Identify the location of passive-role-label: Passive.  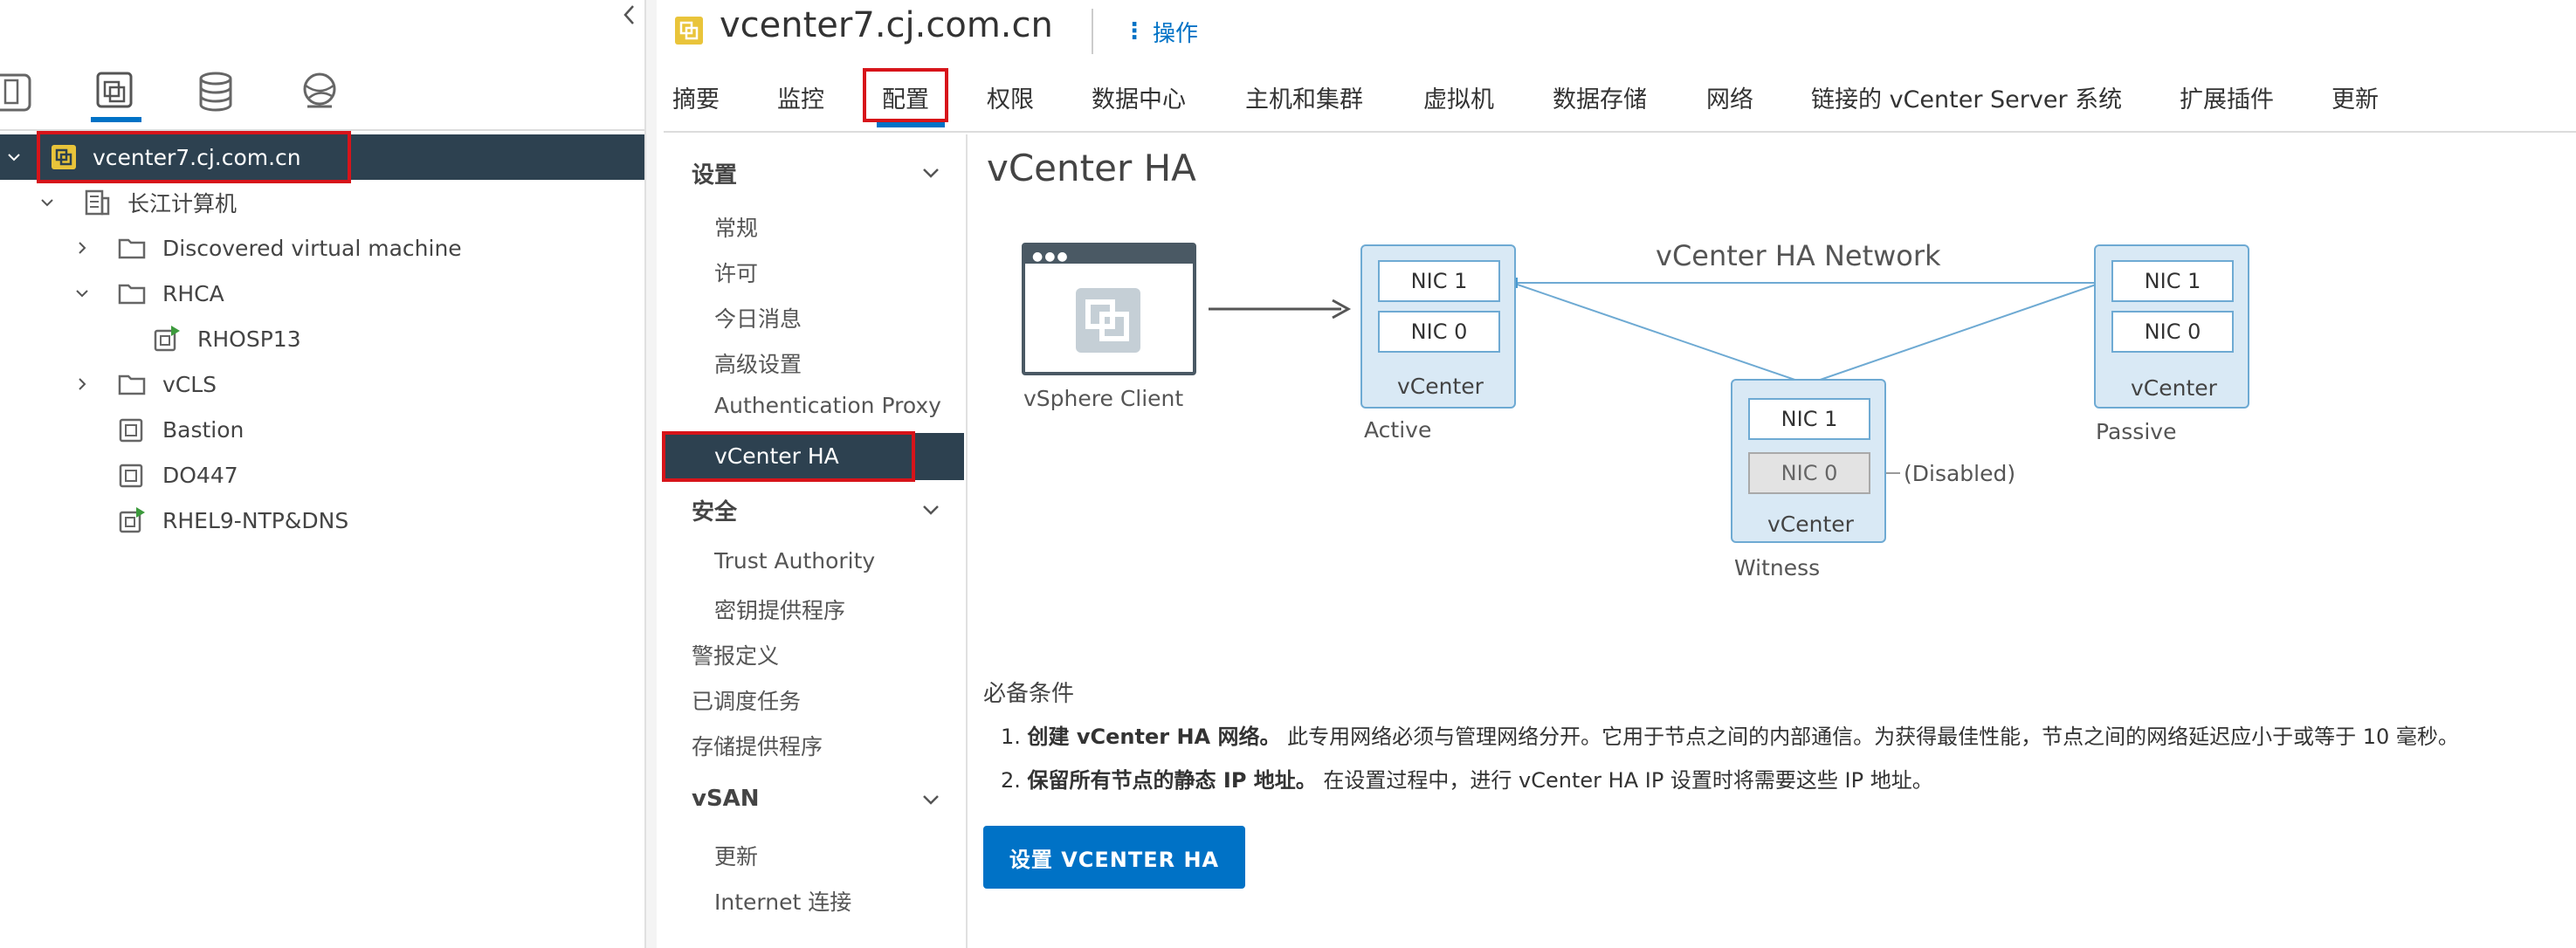
(2136, 432).